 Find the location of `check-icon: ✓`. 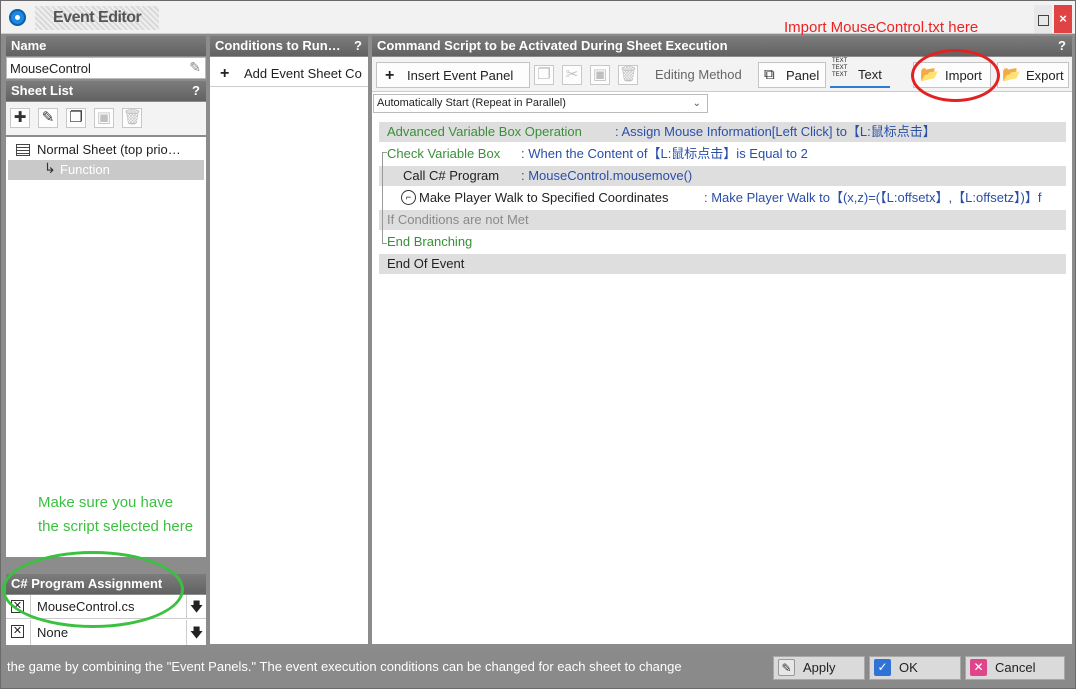

check-icon: ✓ is located at coordinates (882, 667).